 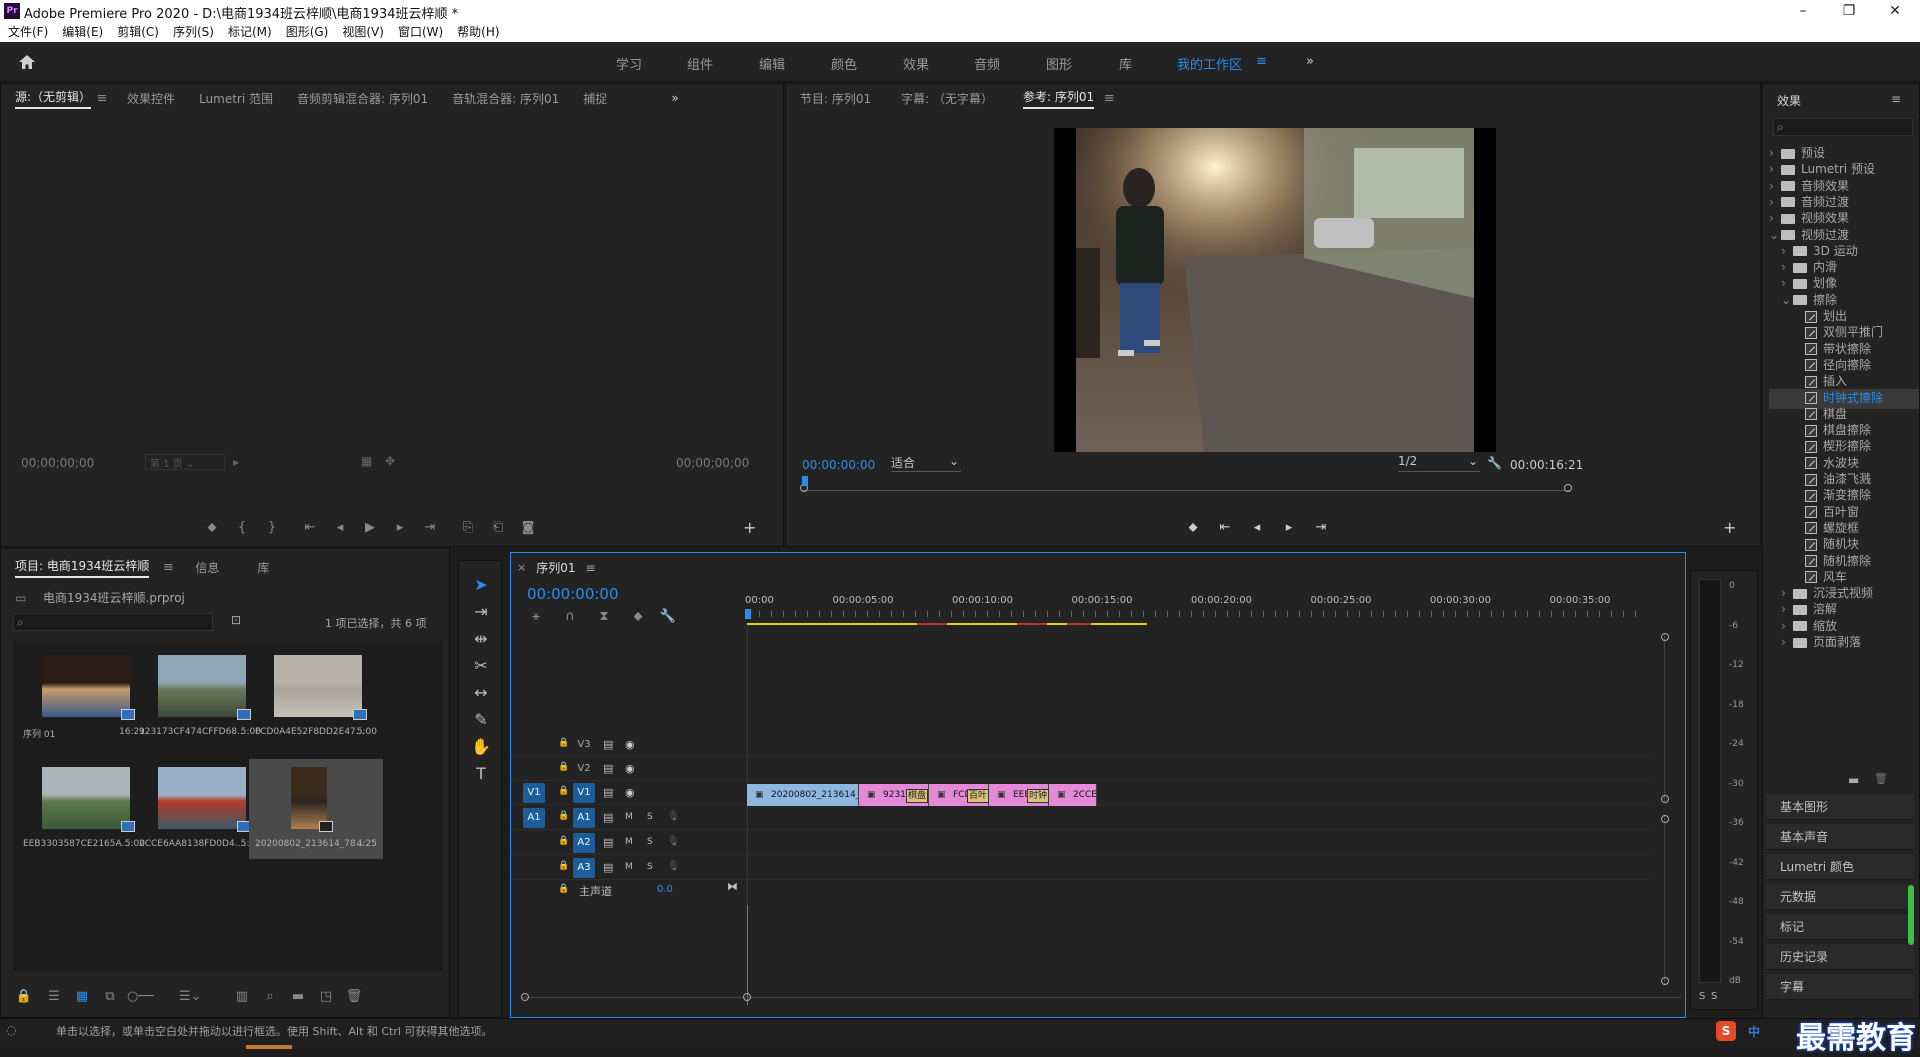 What do you see at coordinates (1840, 897) in the screenshot?
I see `panel-section-3: 元数据` at bounding box center [1840, 897].